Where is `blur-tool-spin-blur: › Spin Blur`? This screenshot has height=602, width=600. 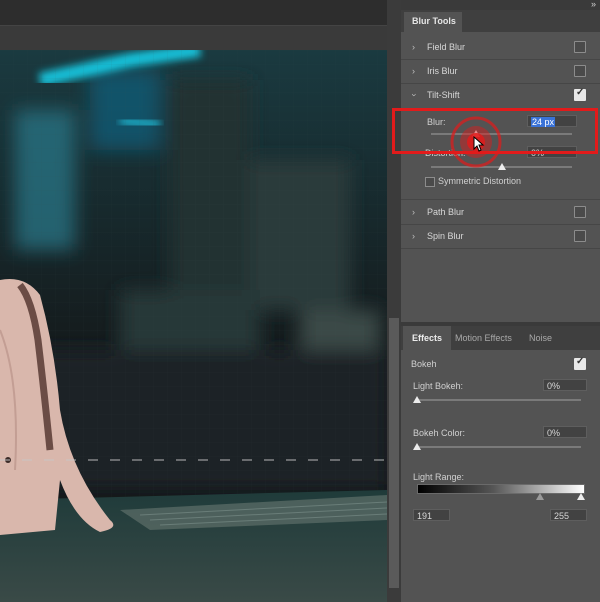
blur-tool-spin-blur: › Spin Blur is located at coordinates (500, 237).